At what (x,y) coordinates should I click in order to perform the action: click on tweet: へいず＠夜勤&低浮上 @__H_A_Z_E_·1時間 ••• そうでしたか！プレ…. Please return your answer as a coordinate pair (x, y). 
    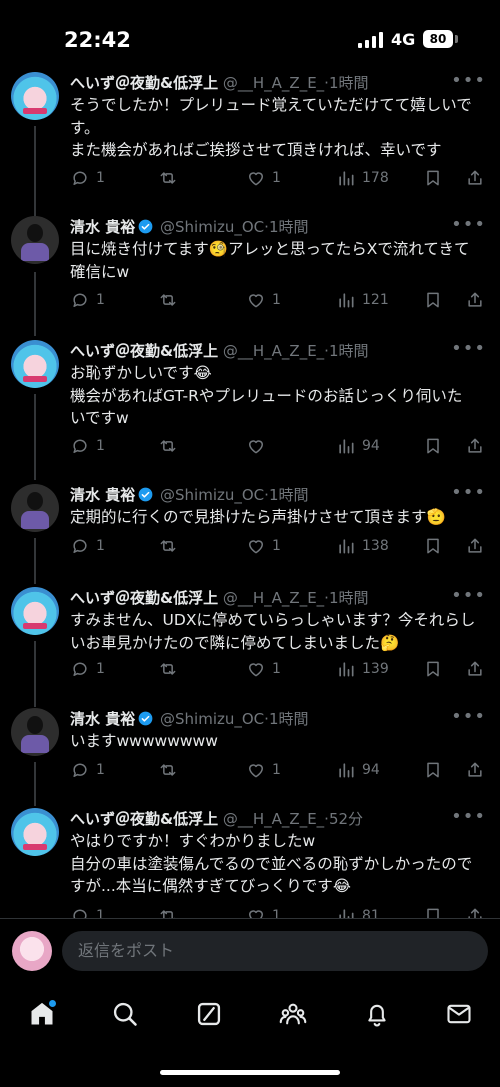
    Looking at the image, I should click on (250, 137).